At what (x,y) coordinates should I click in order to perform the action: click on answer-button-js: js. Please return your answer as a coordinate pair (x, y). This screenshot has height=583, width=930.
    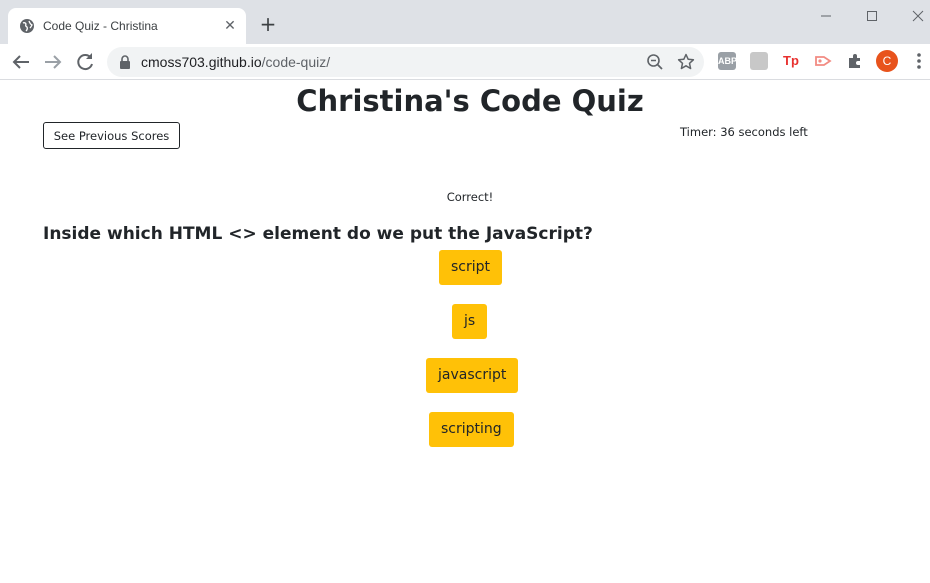
    Looking at the image, I should click on (470, 321).